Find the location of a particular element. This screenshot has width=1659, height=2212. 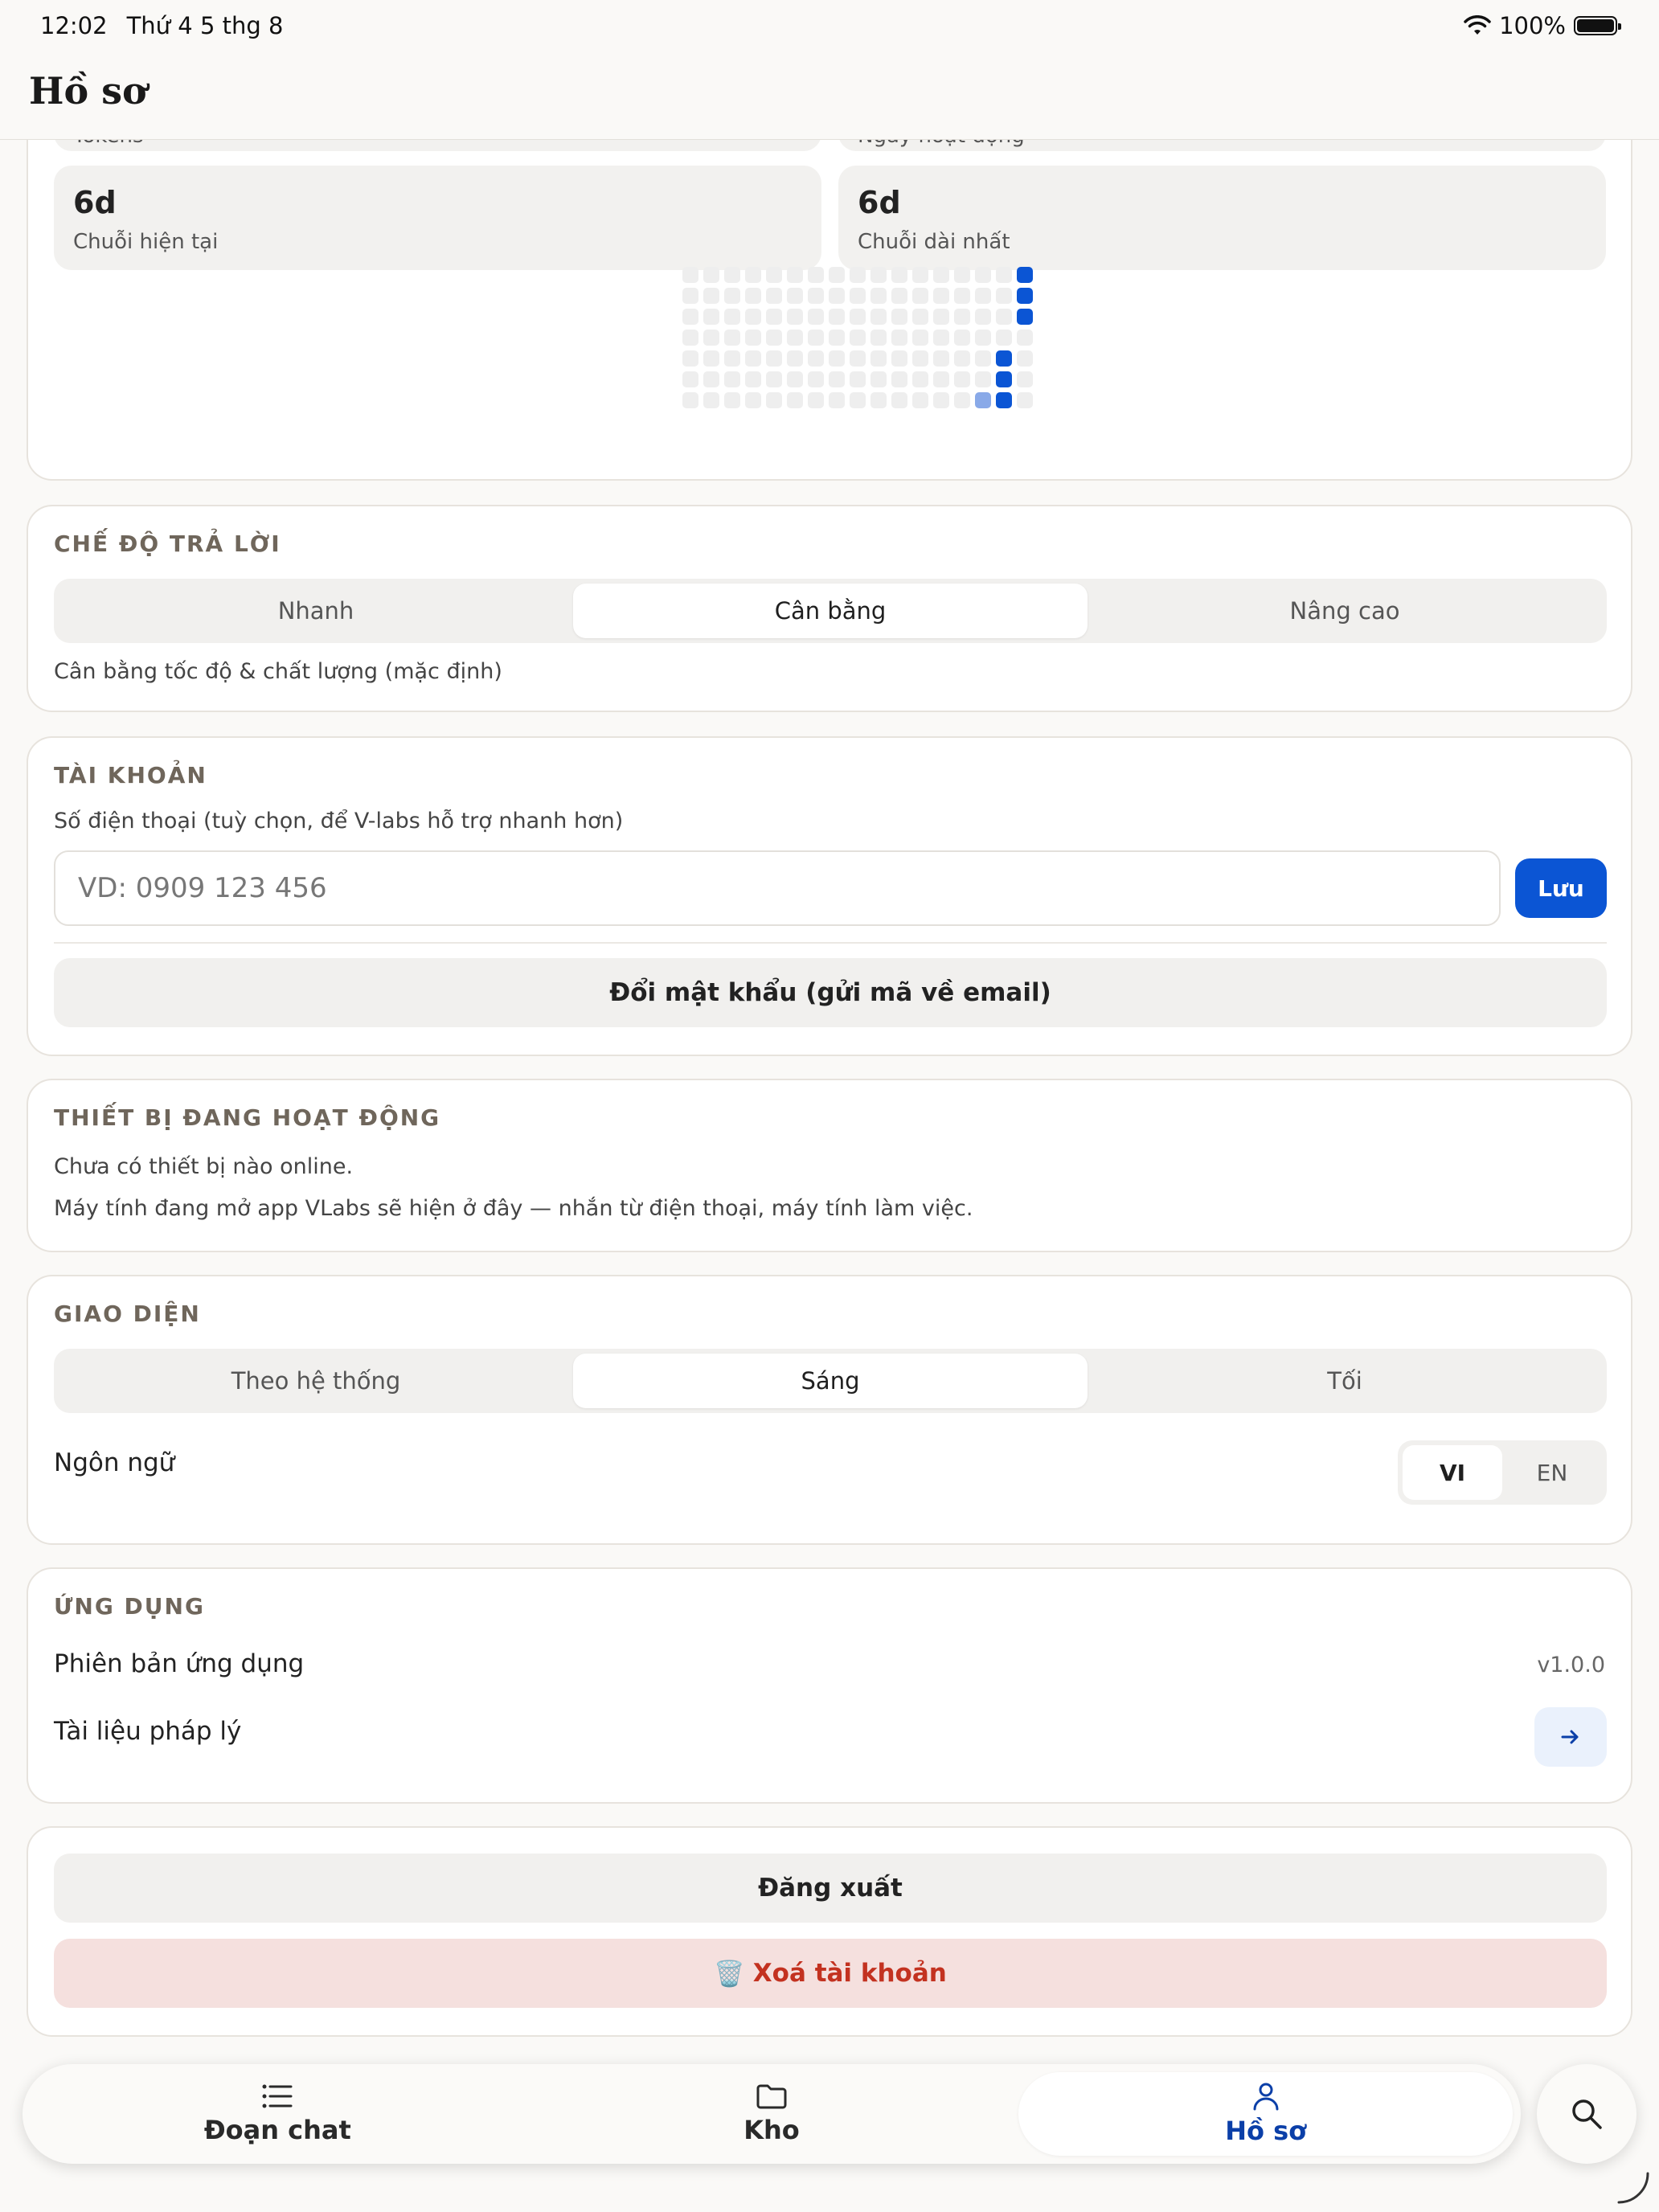

response-mode-fast: Nhanh is located at coordinates (316, 611).